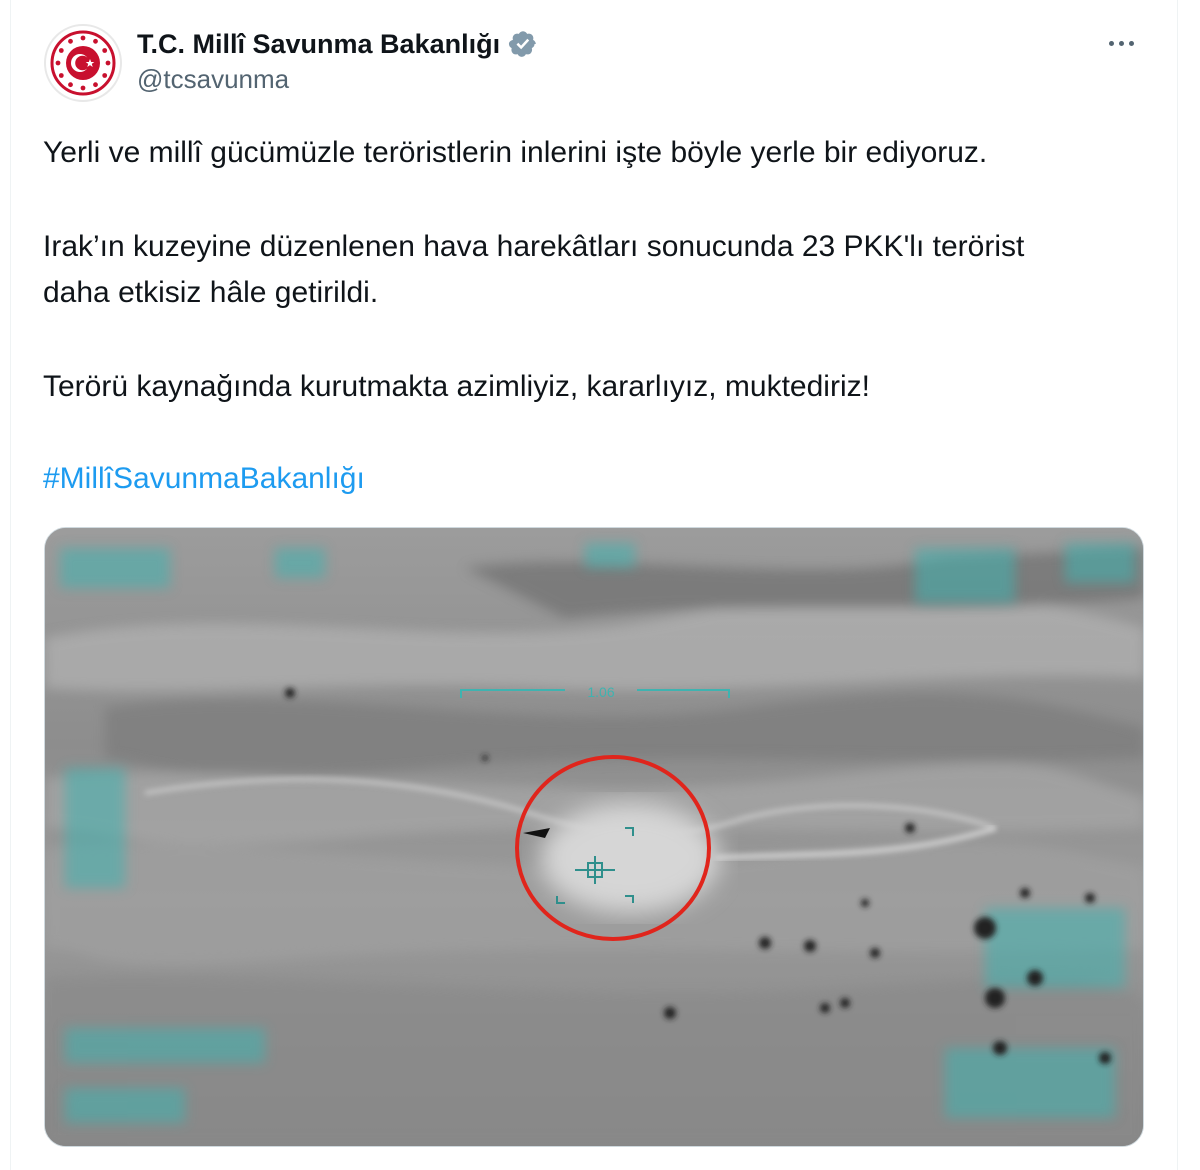 Image resolution: width=1200 pixels, height=1170 pixels. I want to click on more-options-icon, so click(1121, 43).